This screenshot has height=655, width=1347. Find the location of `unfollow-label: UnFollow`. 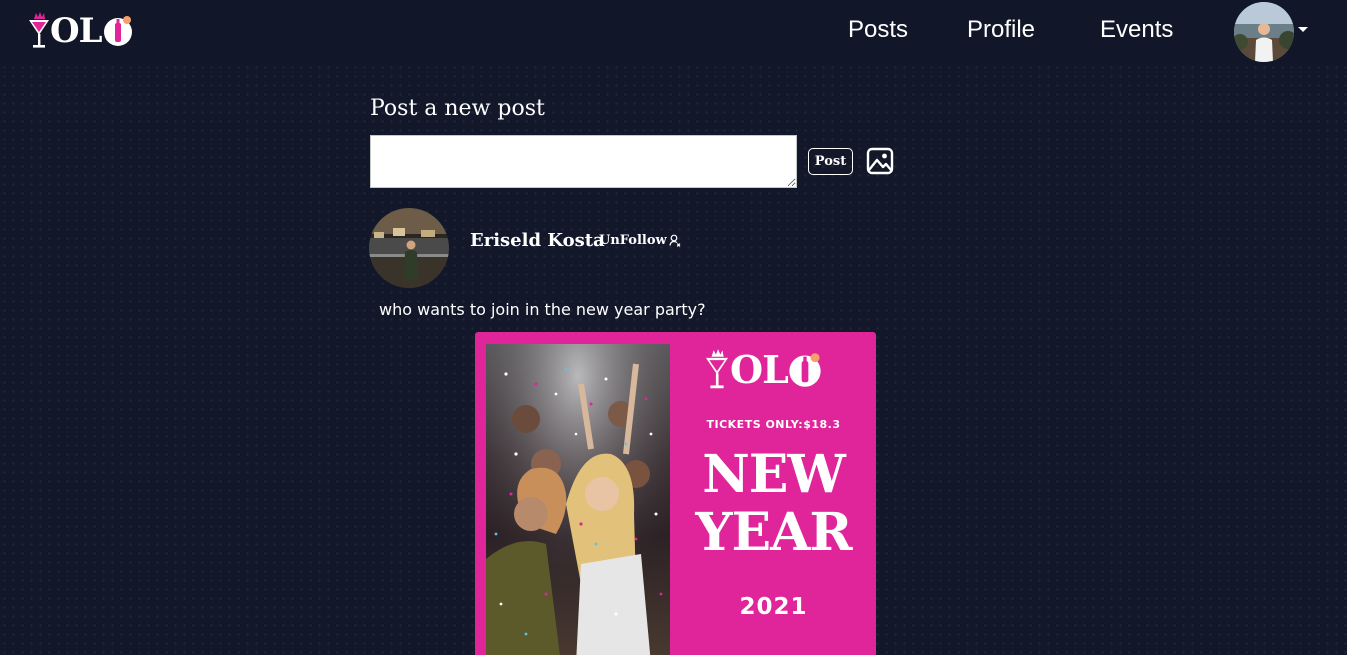

unfollow-label: UnFollow is located at coordinates (633, 240).